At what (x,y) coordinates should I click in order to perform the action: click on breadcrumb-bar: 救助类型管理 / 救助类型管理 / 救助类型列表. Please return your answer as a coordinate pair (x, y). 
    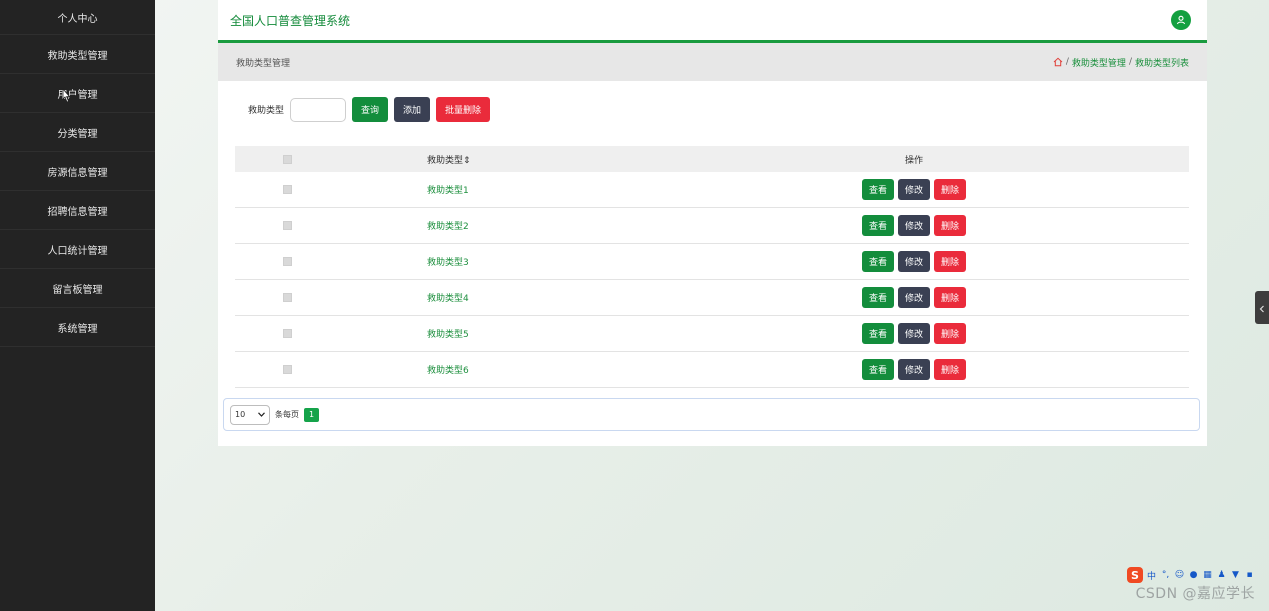
    Looking at the image, I should click on (712, 62).